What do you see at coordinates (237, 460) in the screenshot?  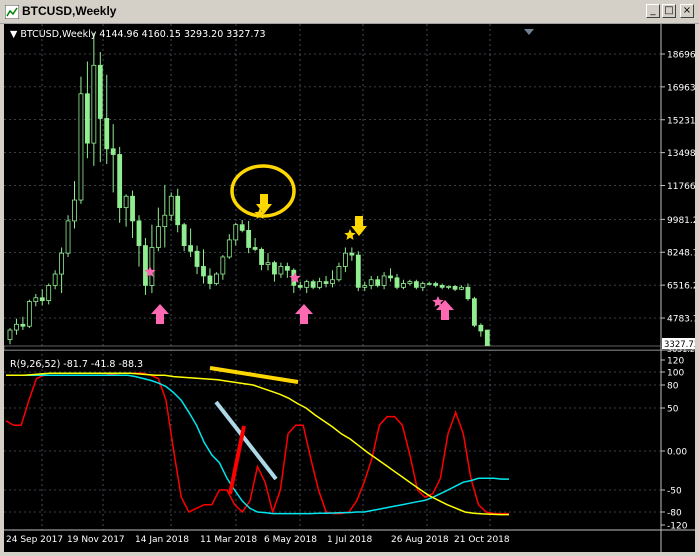 I see `red-trend-stroke` at bounding box center [237, 460].